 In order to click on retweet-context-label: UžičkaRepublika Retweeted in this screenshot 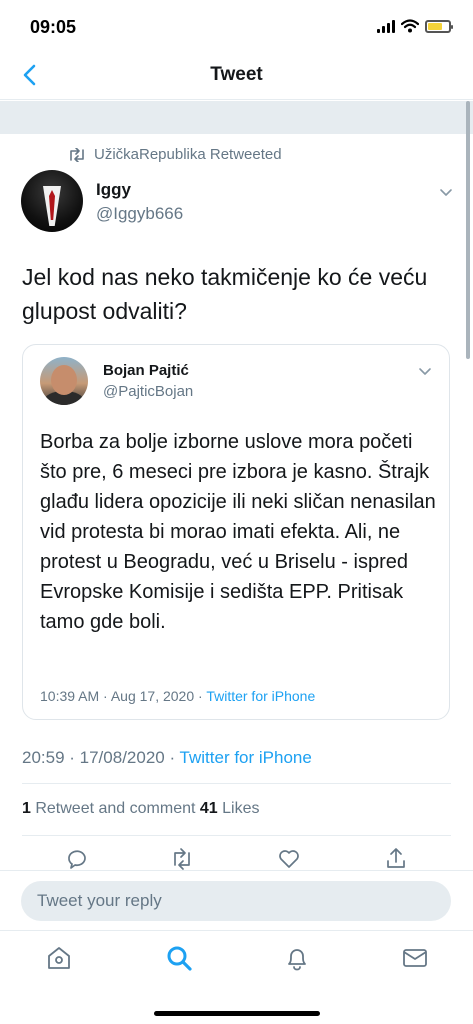, I will do `click(188, 154)`.